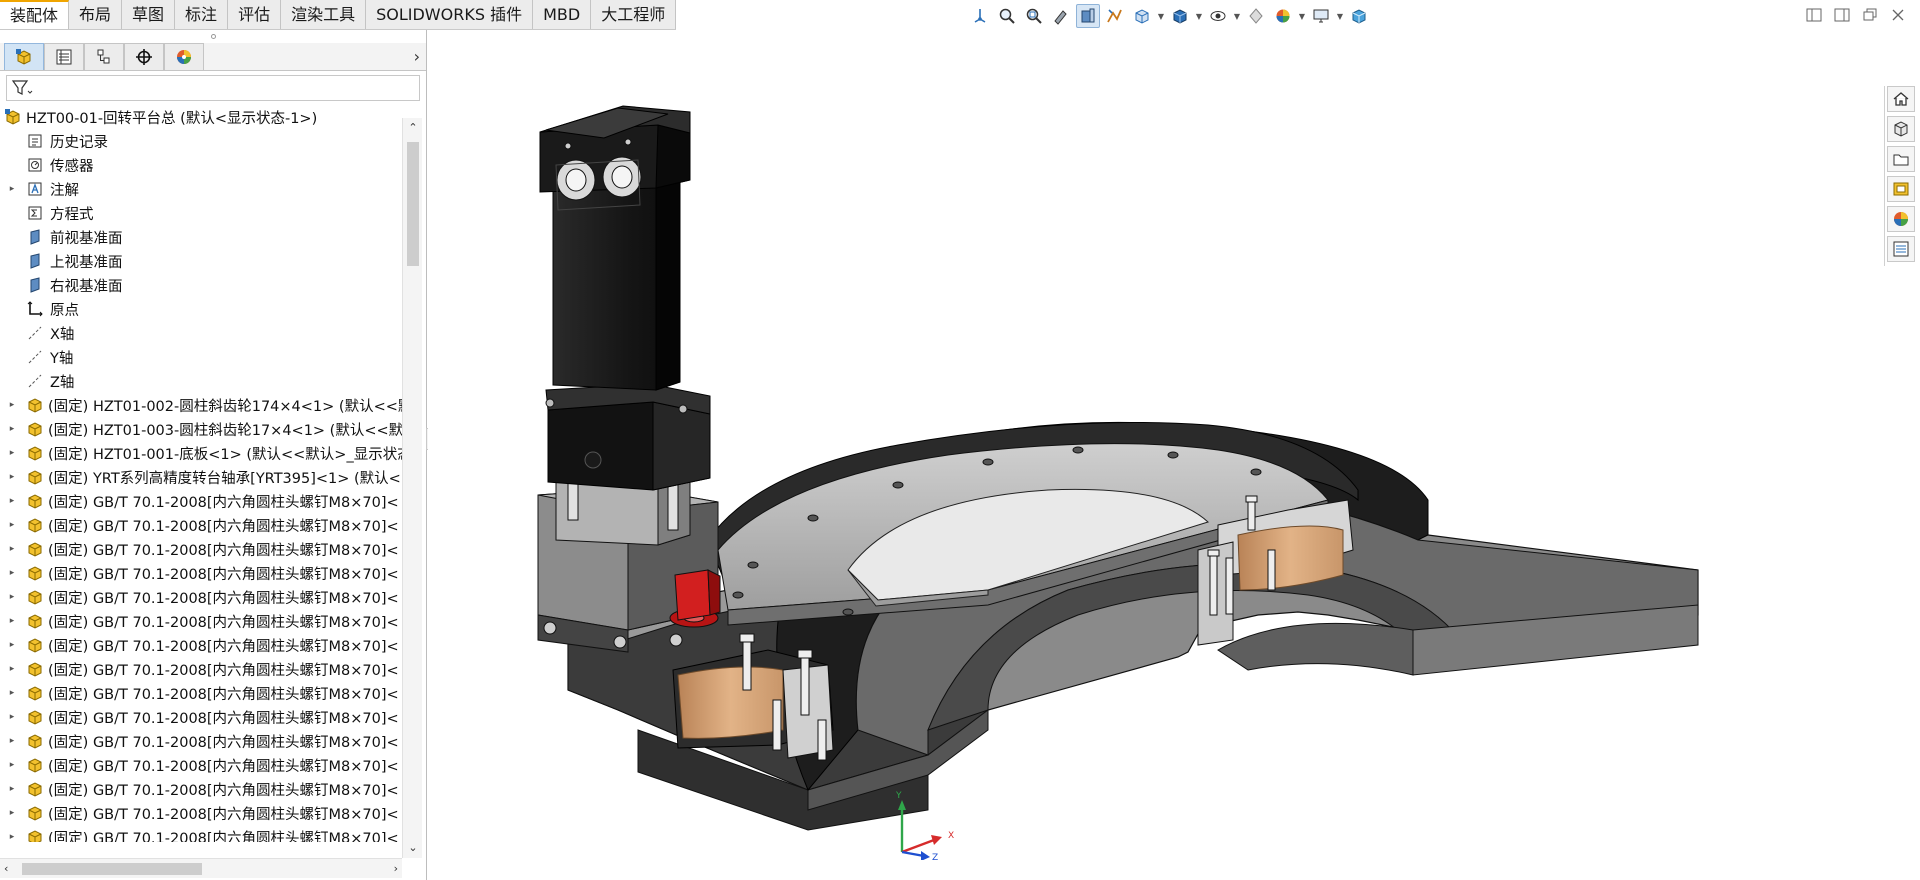 This screenshot has height=880, width=1920. I want to click on tree-item-feature: ▸ 注解, so click(213, 189).